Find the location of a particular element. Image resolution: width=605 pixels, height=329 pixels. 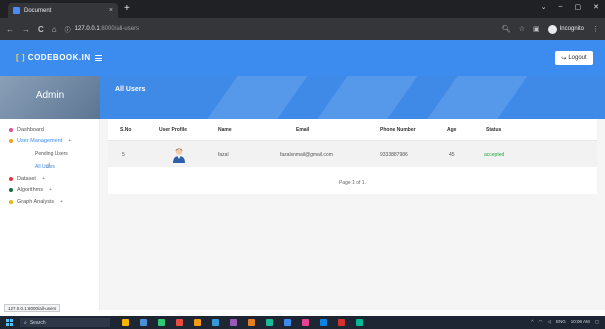

sidebar-item-graph-analysis: Graph Analysis + is located at coordinates (36, 202).